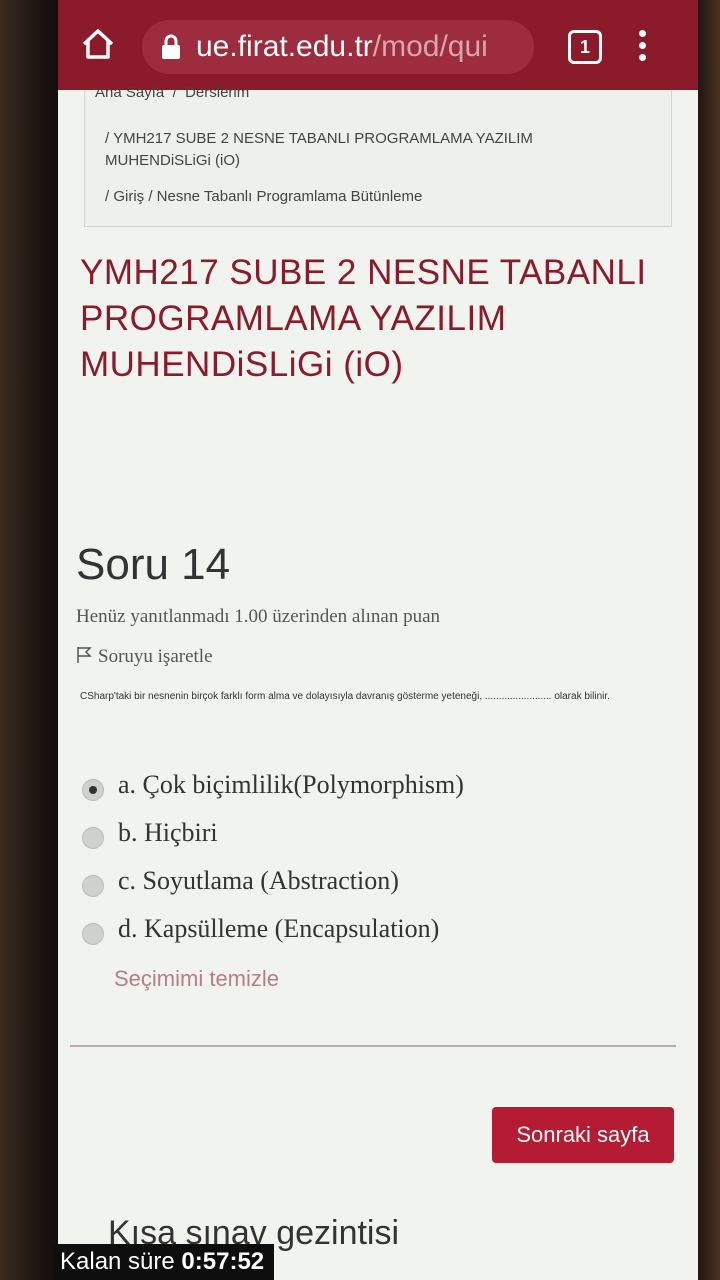 The width and height of the screenshot is (720, 1280). I want to click on browser-toolbar: ue.firat.edu.tr/mod/qui 1, so click(378, 45).